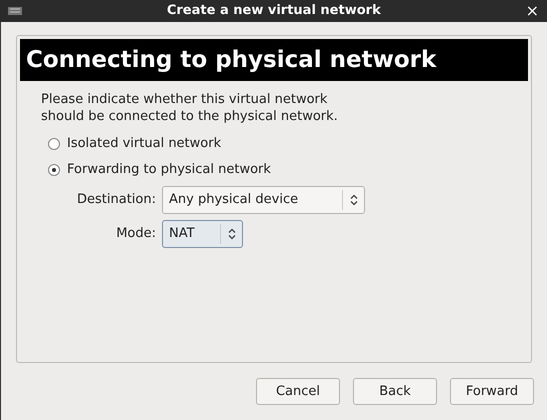 This screenshot has width=547, height=420. What do you see at coordinates (274, 60) in the screenshot?
I see `page-header: Connecting to physical network` at bounding box center [274, 60].